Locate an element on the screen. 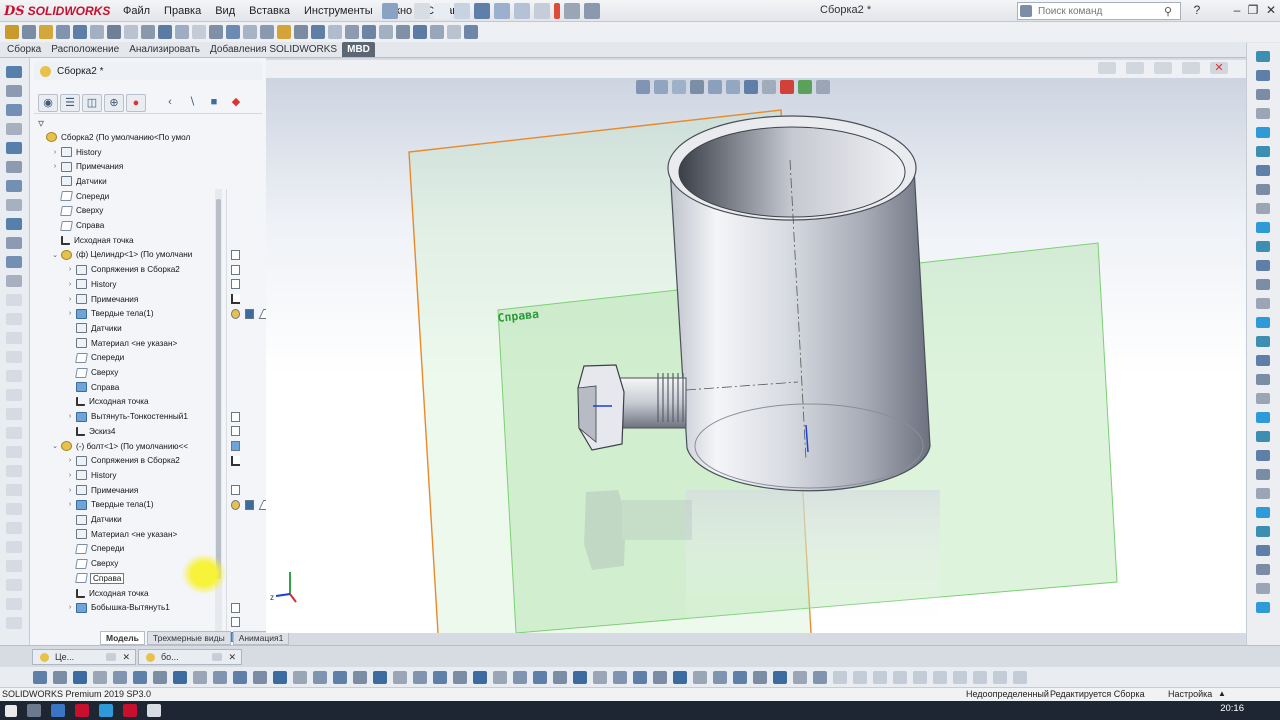  dimxpert-tab-icon: ⊕ is located at coordinates (114, 102).